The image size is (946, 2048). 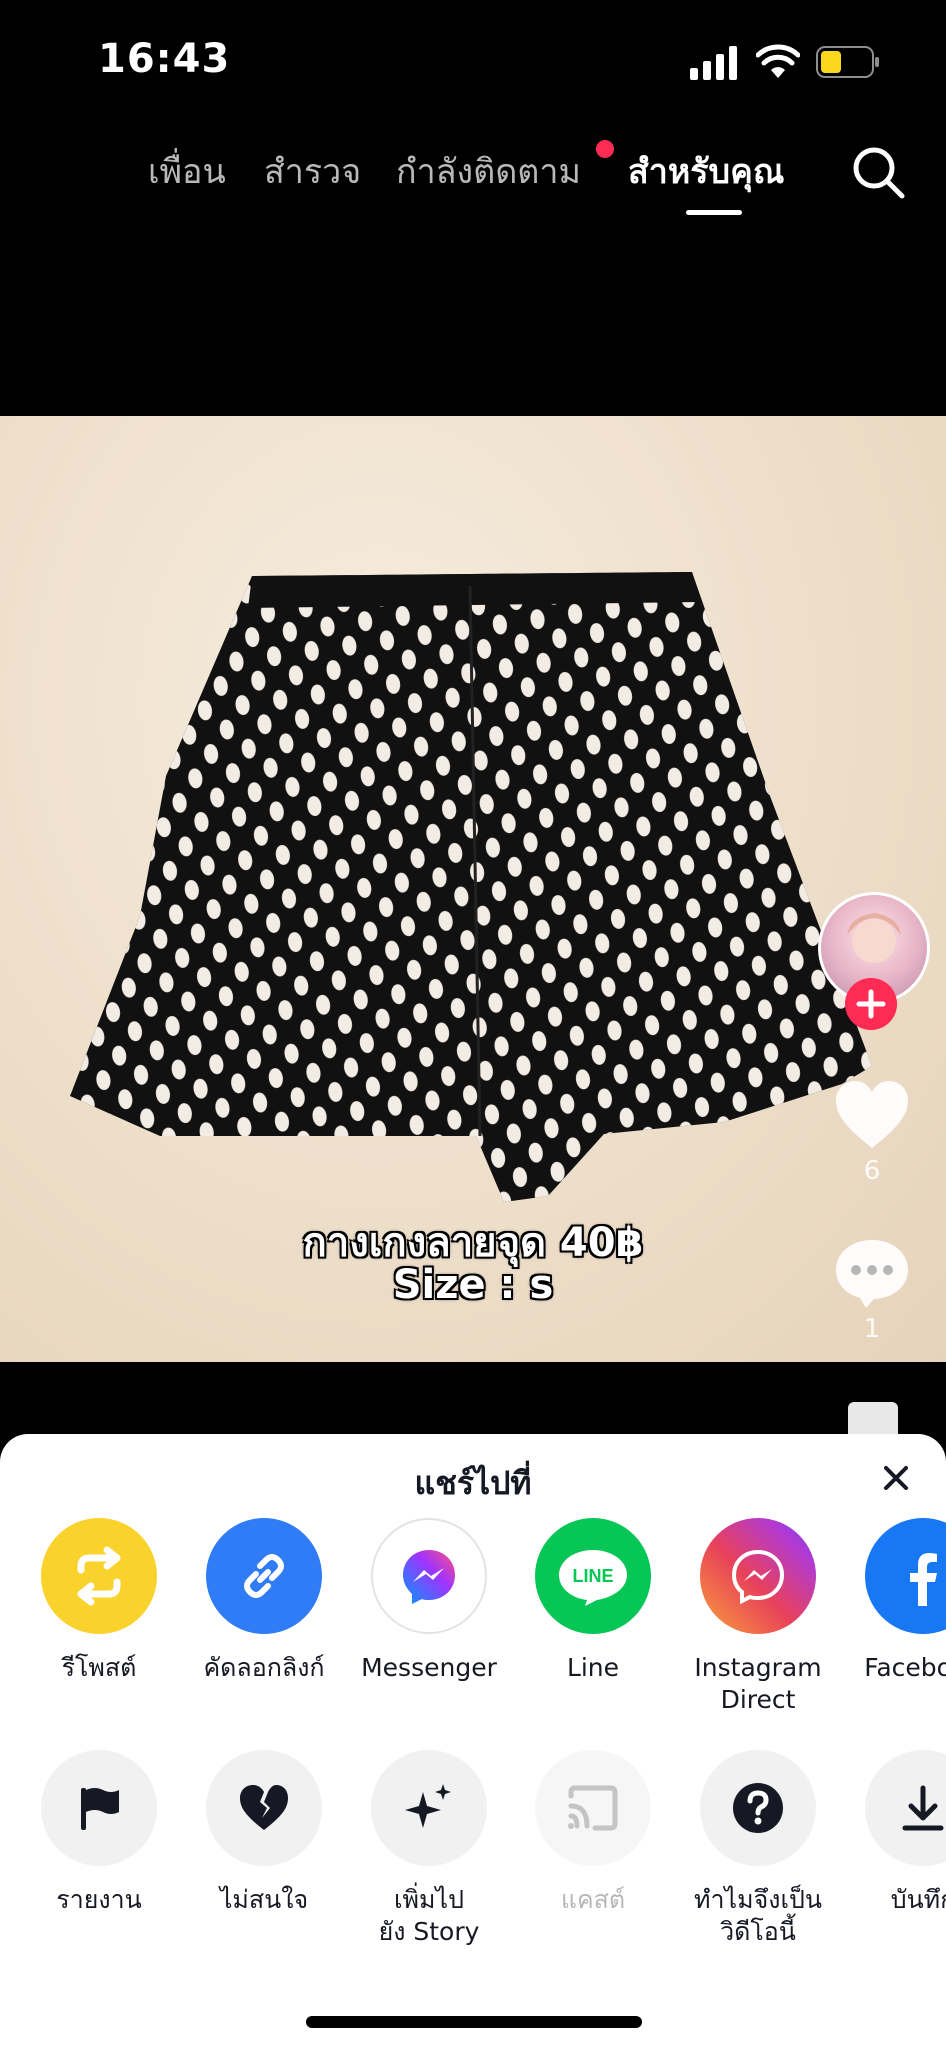 I want to click on line-icon: LINE, so click(x=593, y=1576).